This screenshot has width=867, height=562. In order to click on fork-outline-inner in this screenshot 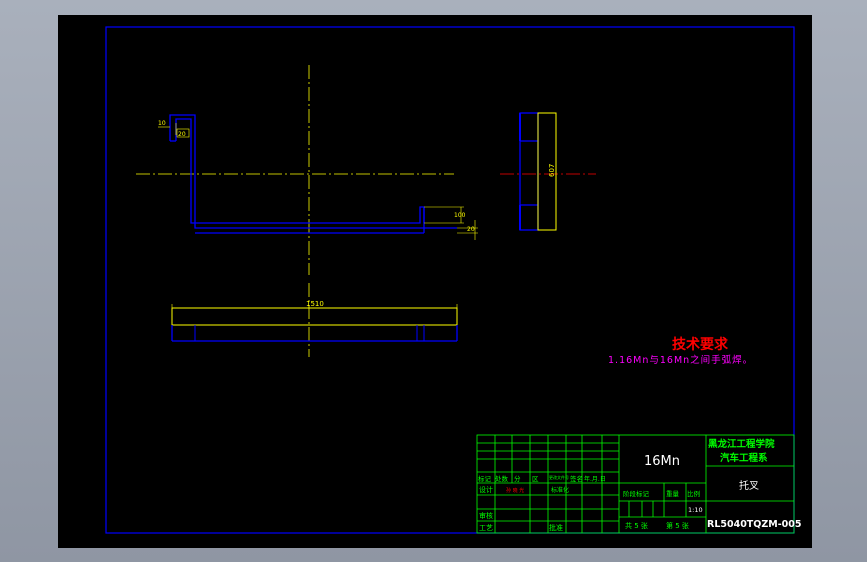, I will do `click(300, 171)`.